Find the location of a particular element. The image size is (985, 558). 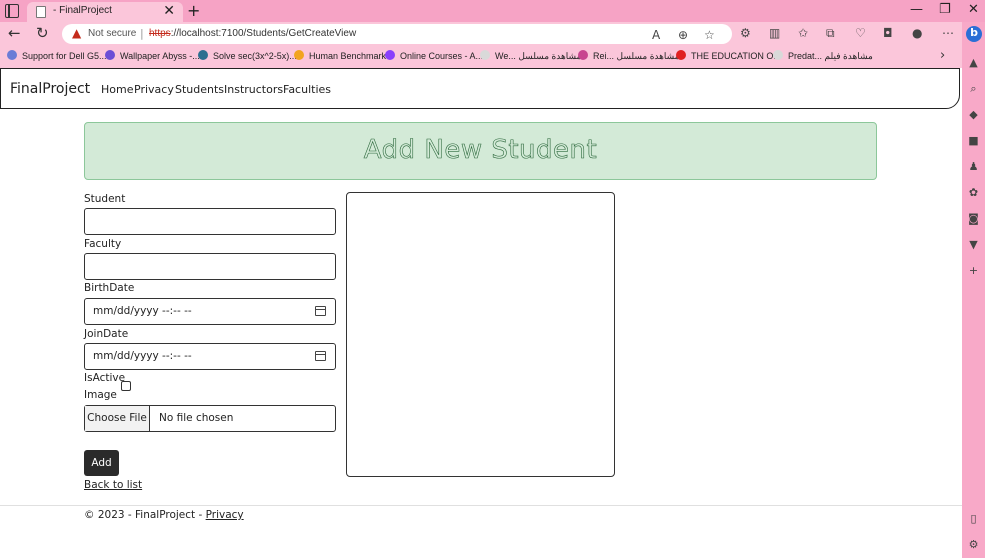

tools-icon: ■ is located at coordinates (973, 140).